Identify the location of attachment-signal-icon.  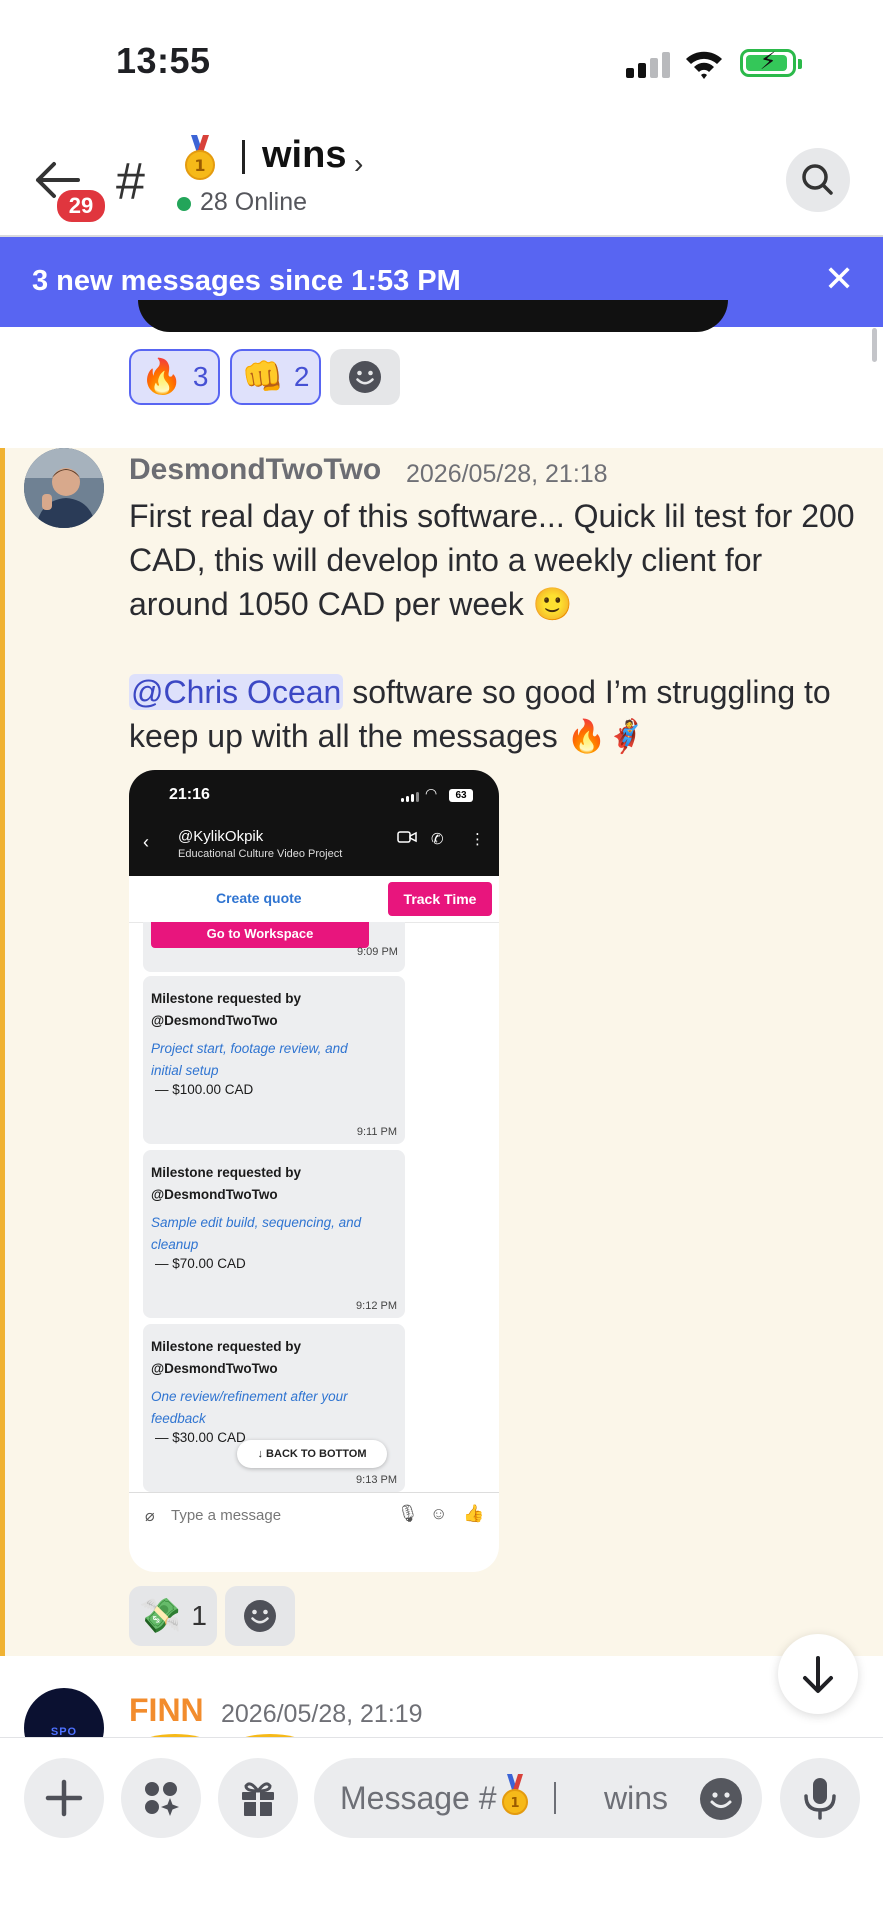
(410, 797).